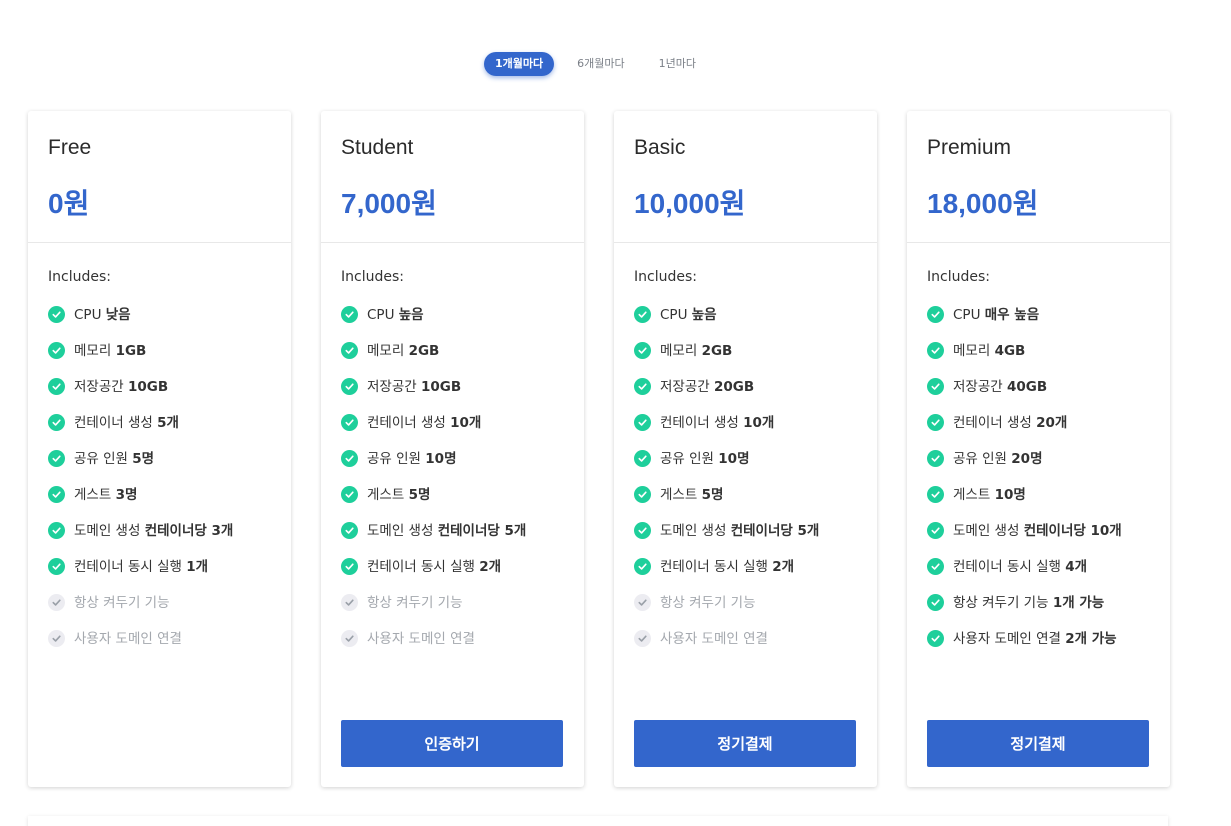 Image resolution: width=1231 pixels, height=826 pixels. I want to click on feature-item: CPU 높음, so click(452, 324).